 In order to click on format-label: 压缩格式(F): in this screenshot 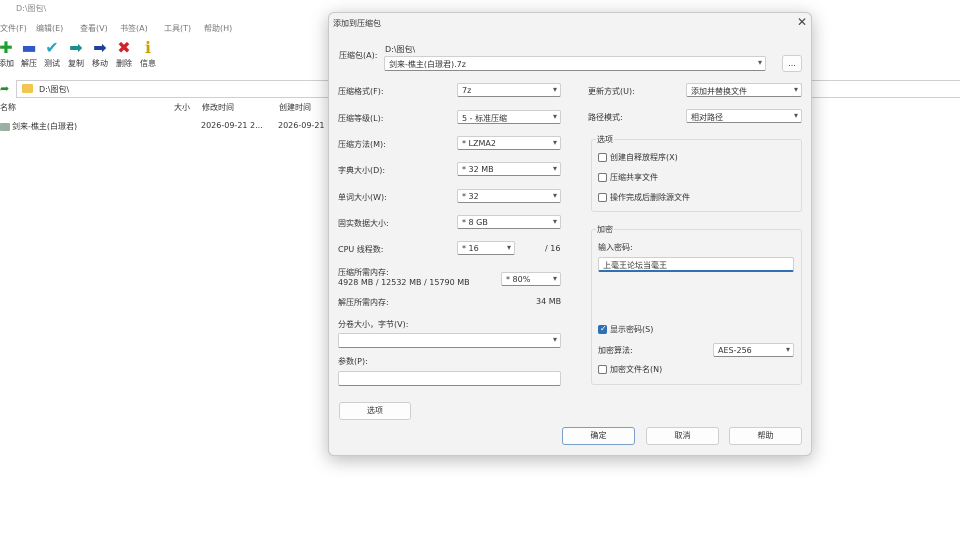, I will do `click(361, 91)`.